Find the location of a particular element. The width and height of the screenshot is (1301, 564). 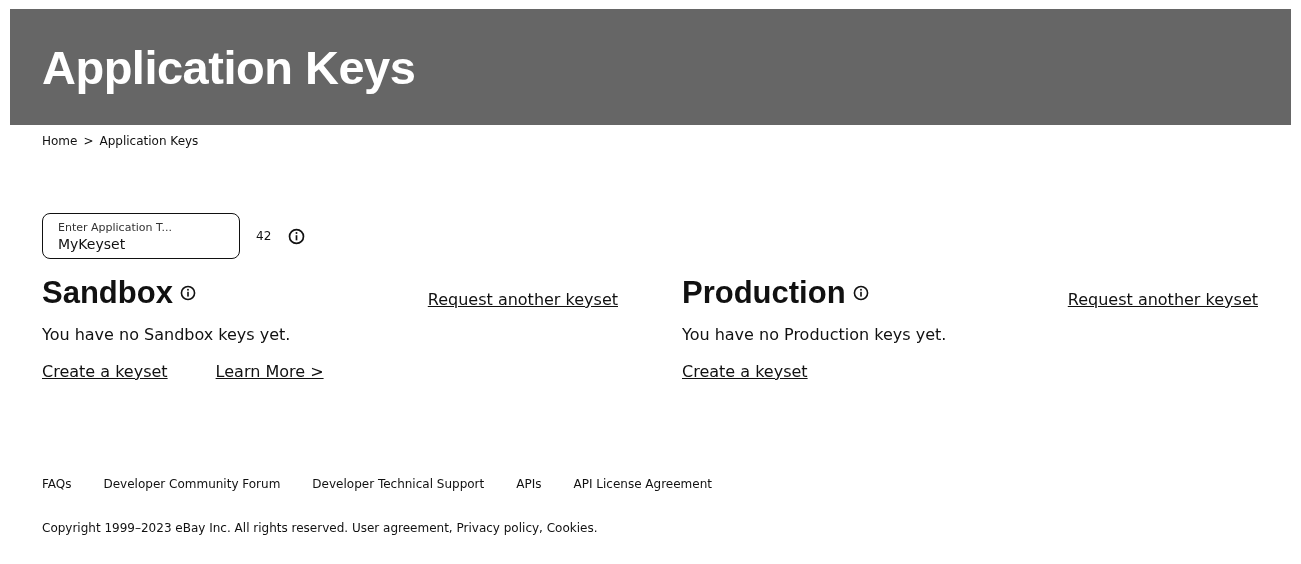

page-title: Application Keys is located at coordinates (229, 67).